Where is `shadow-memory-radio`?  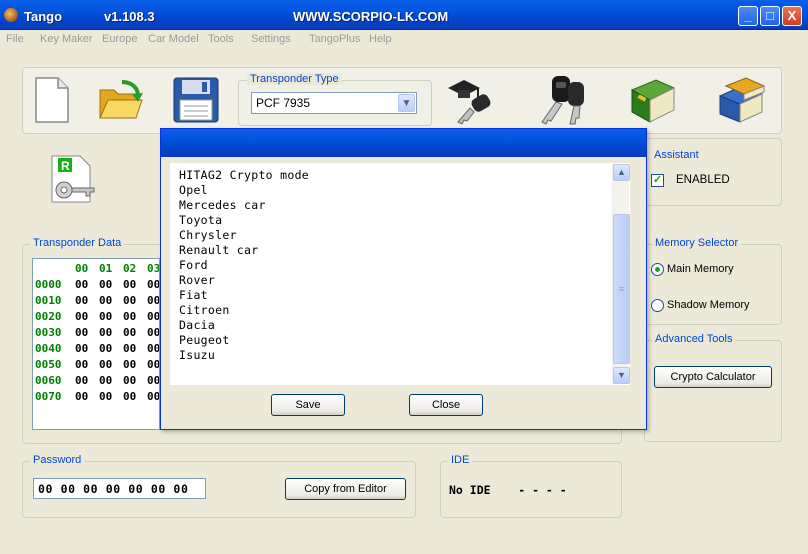
shadow-memory-radio is located at coordinates (657, 305).